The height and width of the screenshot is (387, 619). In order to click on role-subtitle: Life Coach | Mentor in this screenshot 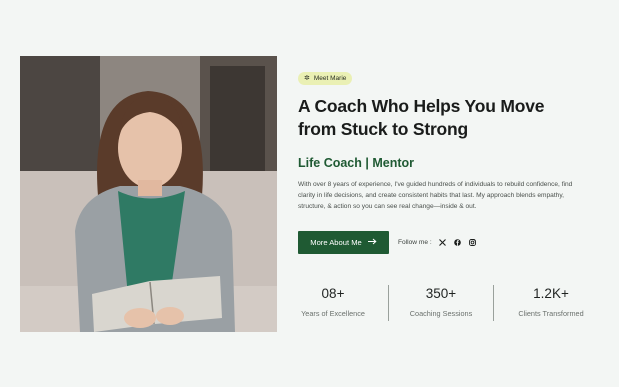, I will do `click(356, 163)`.